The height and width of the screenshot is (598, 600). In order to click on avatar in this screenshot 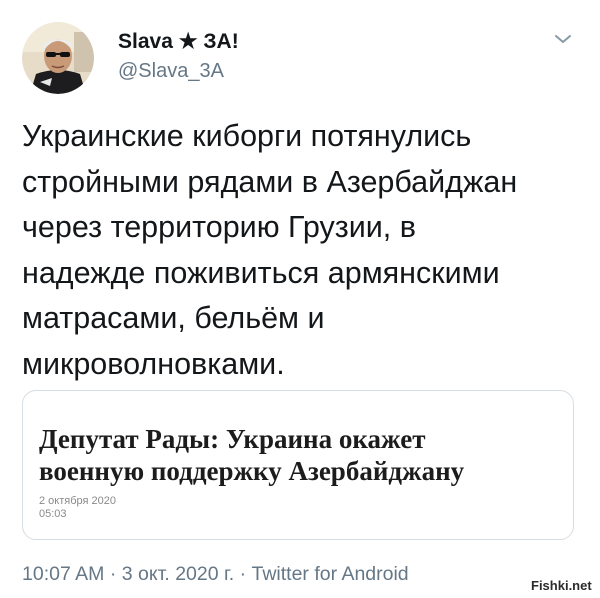, I will do `click(58, 58)`.